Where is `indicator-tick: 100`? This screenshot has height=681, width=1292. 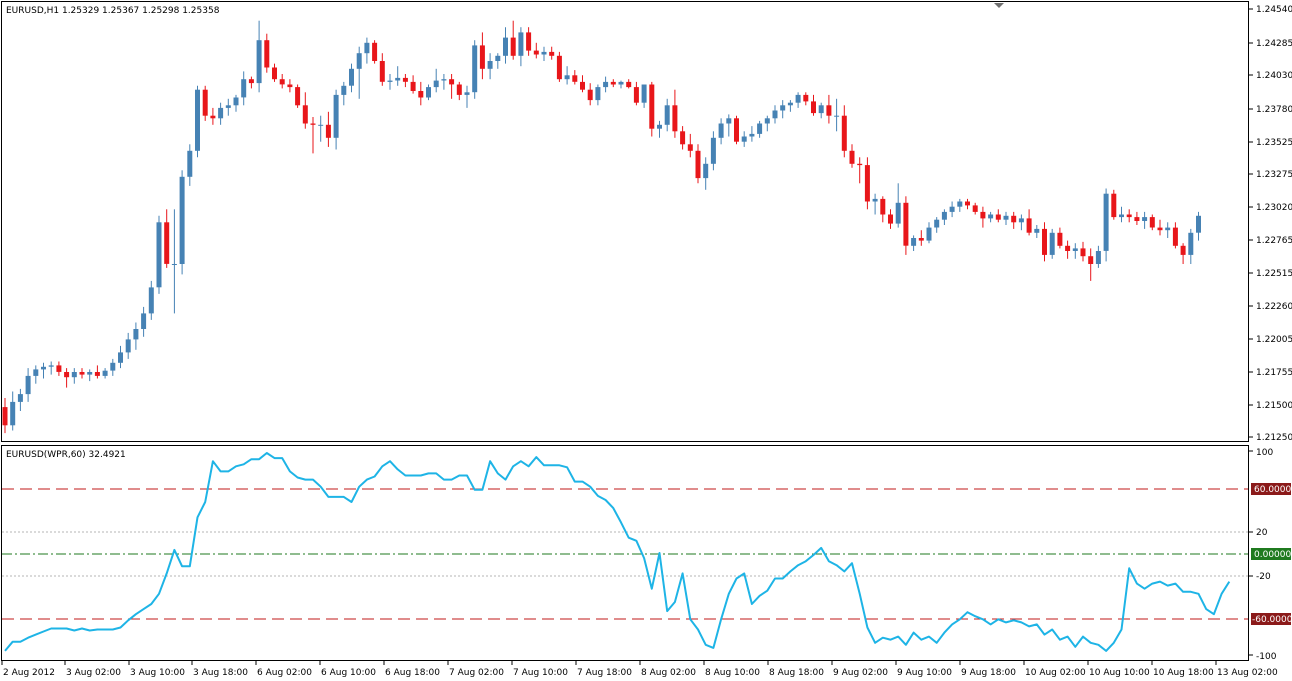
indicator-tick: 100 is located at coordinates (1264, 453).